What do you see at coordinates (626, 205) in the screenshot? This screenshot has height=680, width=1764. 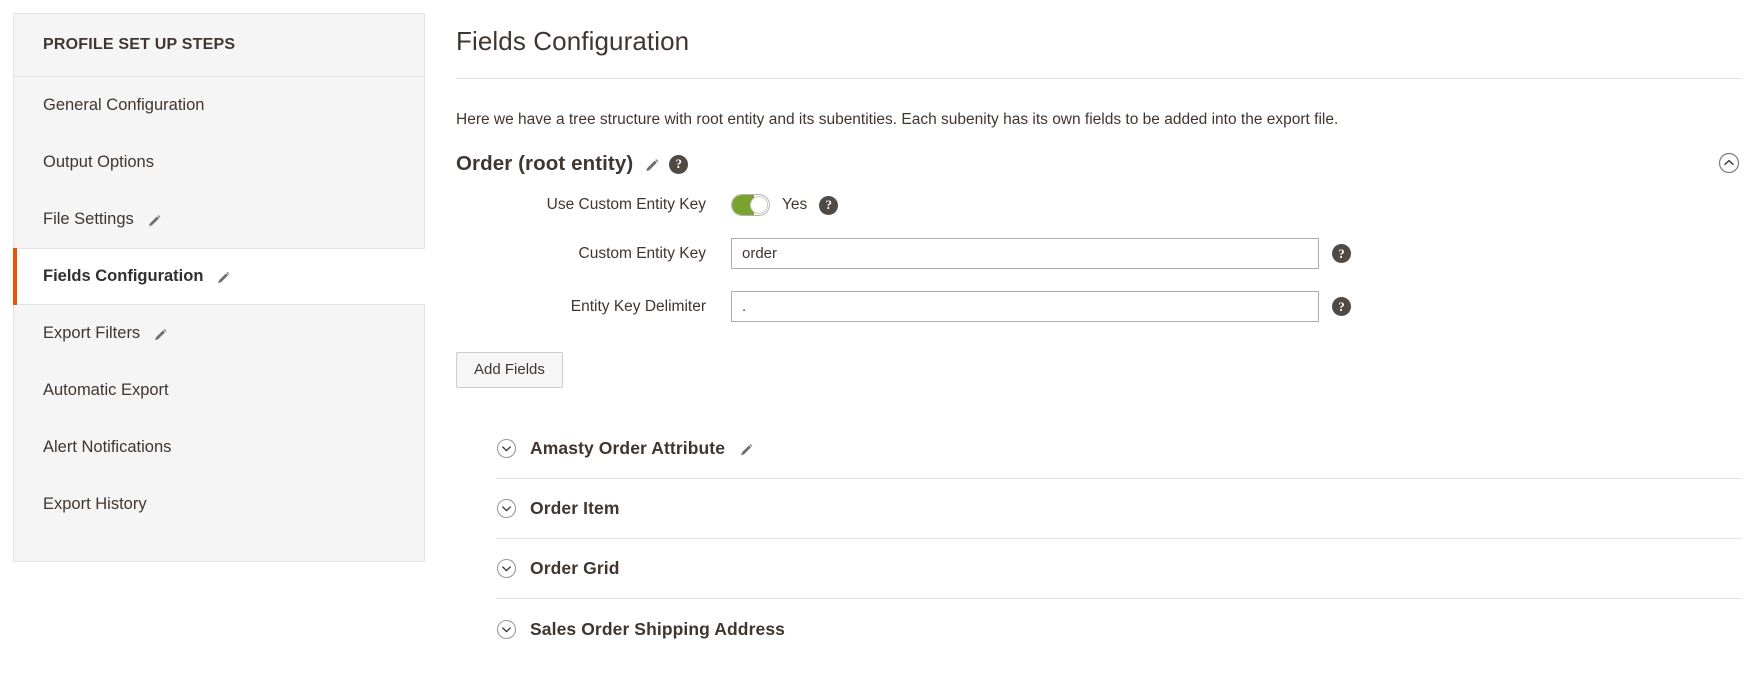 I see `field-label: Use Custom Entity Key` at bounding box center [626, 205].